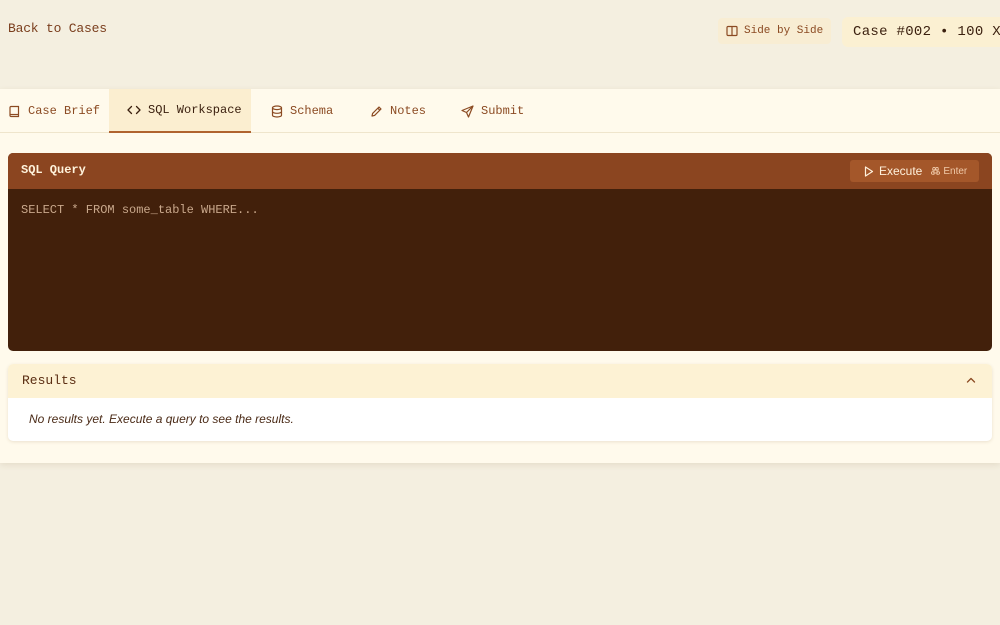  I want to click on columns-icon, so click(732, 31).